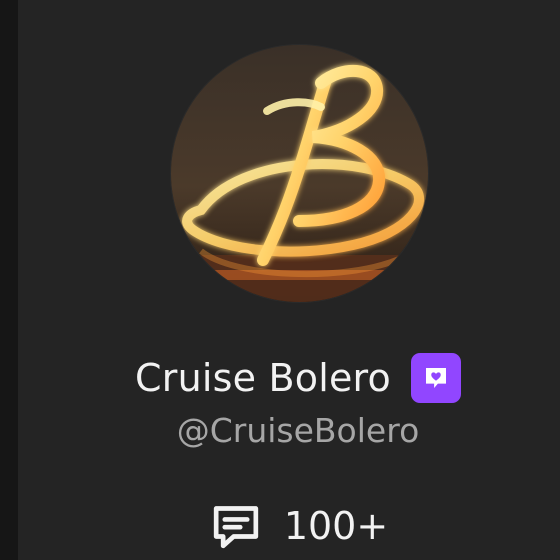 This screenshot has width=560, height=560. I want to click on purple-chat-badge-icon, so click(435, 378).